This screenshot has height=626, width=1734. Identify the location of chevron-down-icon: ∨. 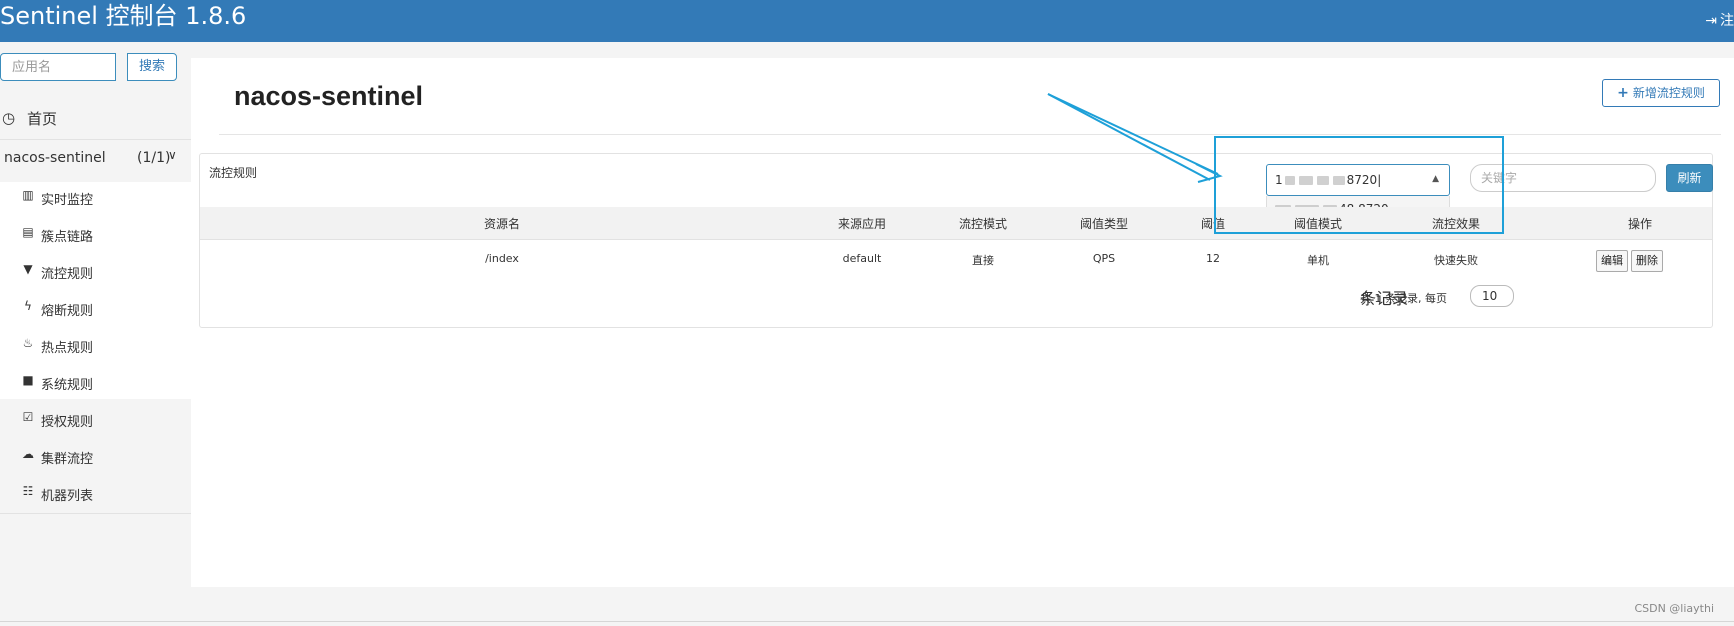
(172, 155).